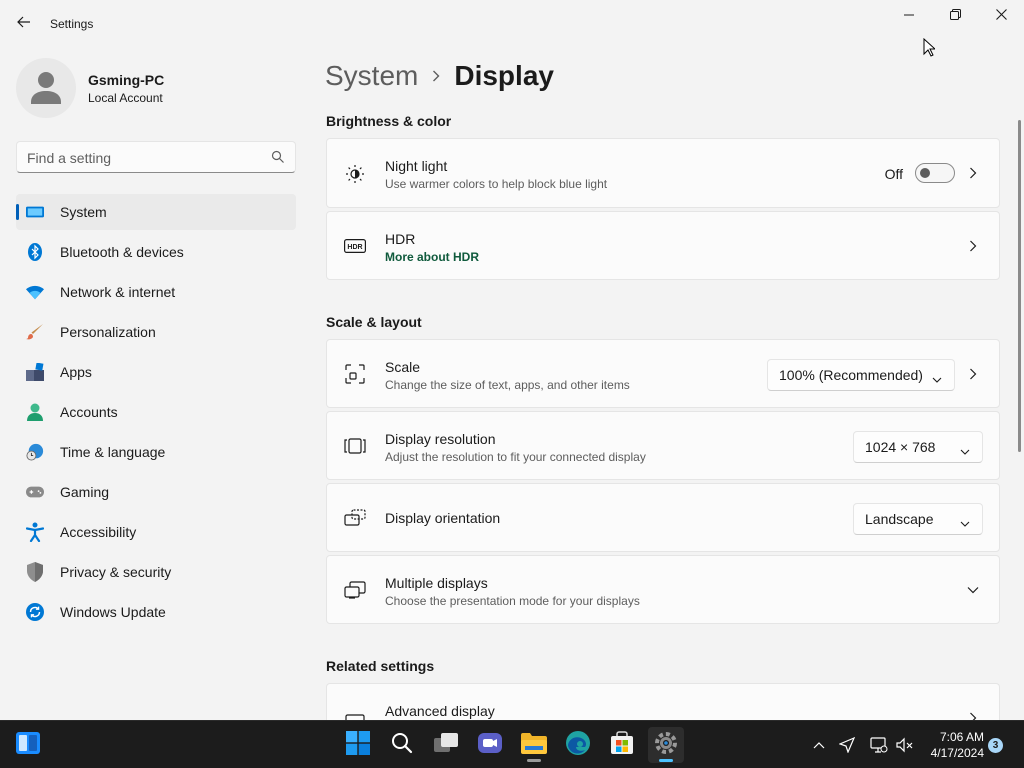 This screenshot has width=1024, height=768. I want to click on toggle-knob, so click(925, 173).